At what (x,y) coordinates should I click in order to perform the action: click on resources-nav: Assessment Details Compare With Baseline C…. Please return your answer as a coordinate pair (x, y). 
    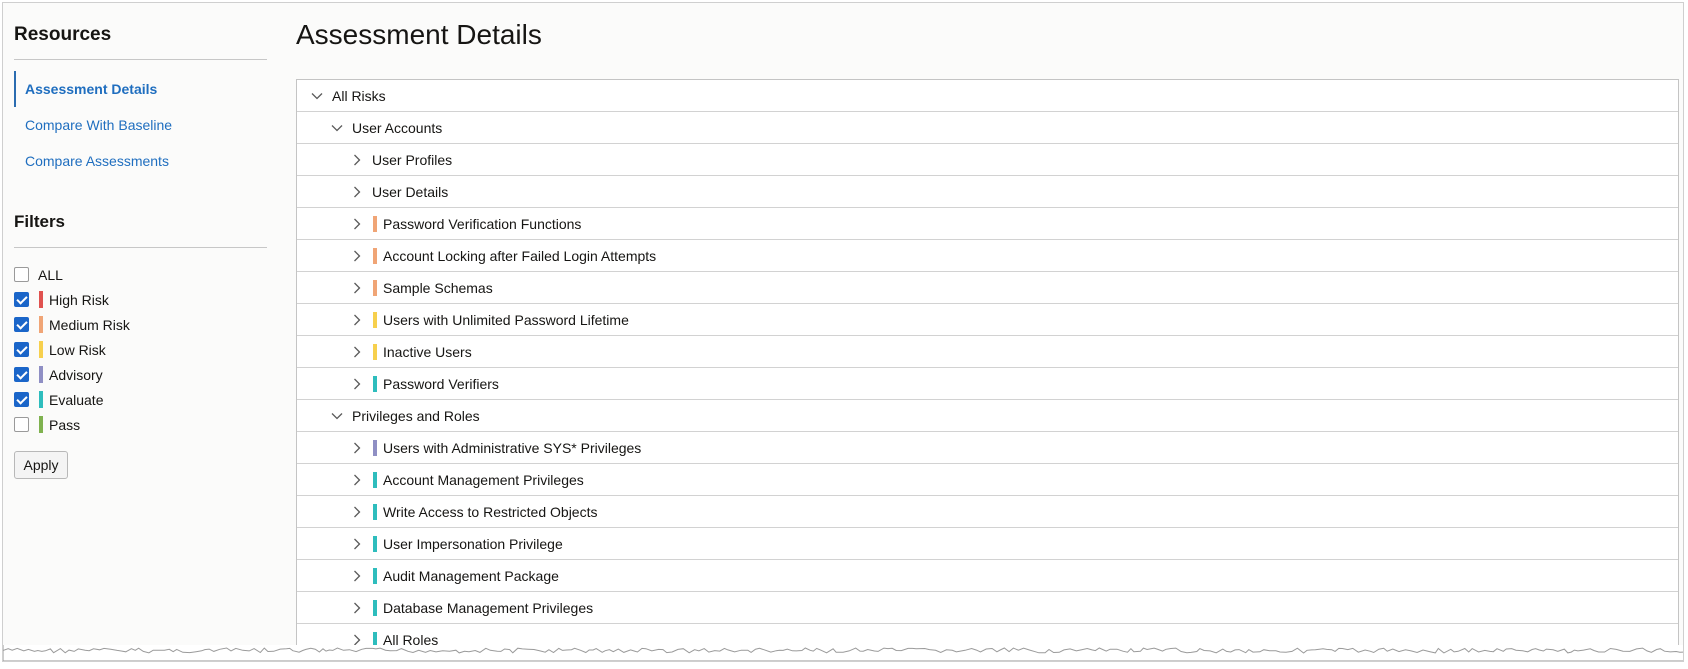
    Looking at the image, I should click on (141, 119).